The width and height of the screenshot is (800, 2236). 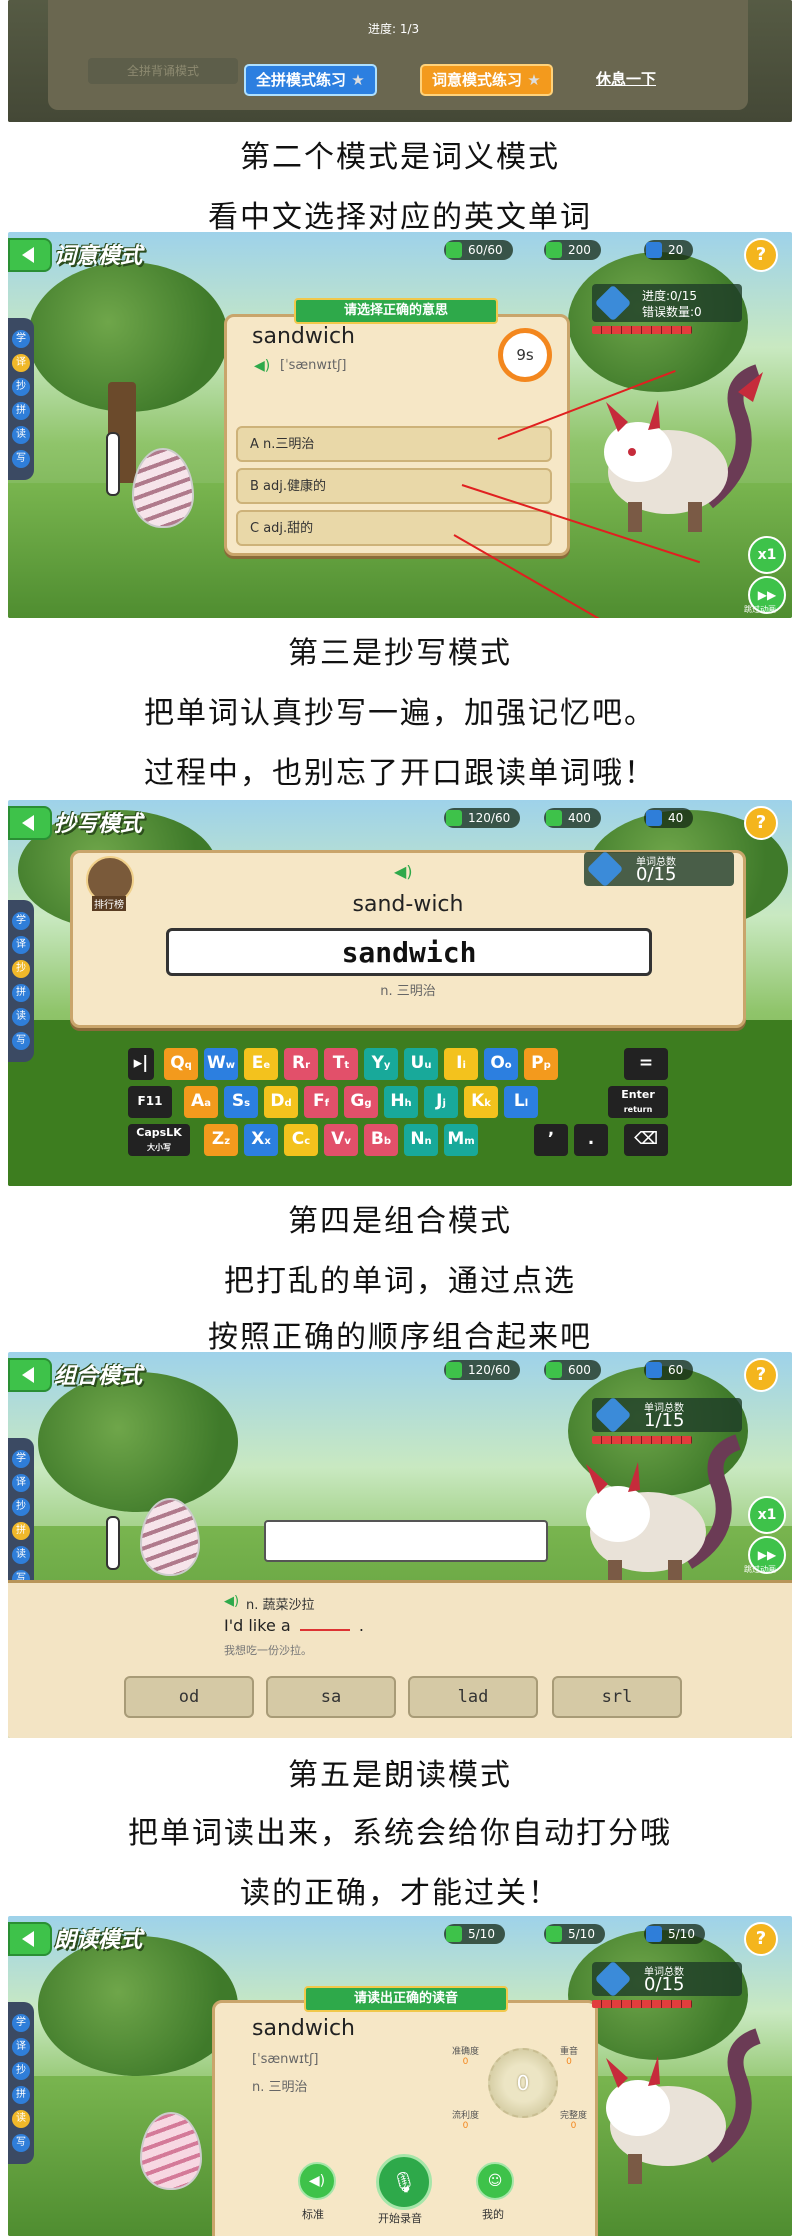 I want to click on option-c: C adj.甜的, so click(x=394, y=528).